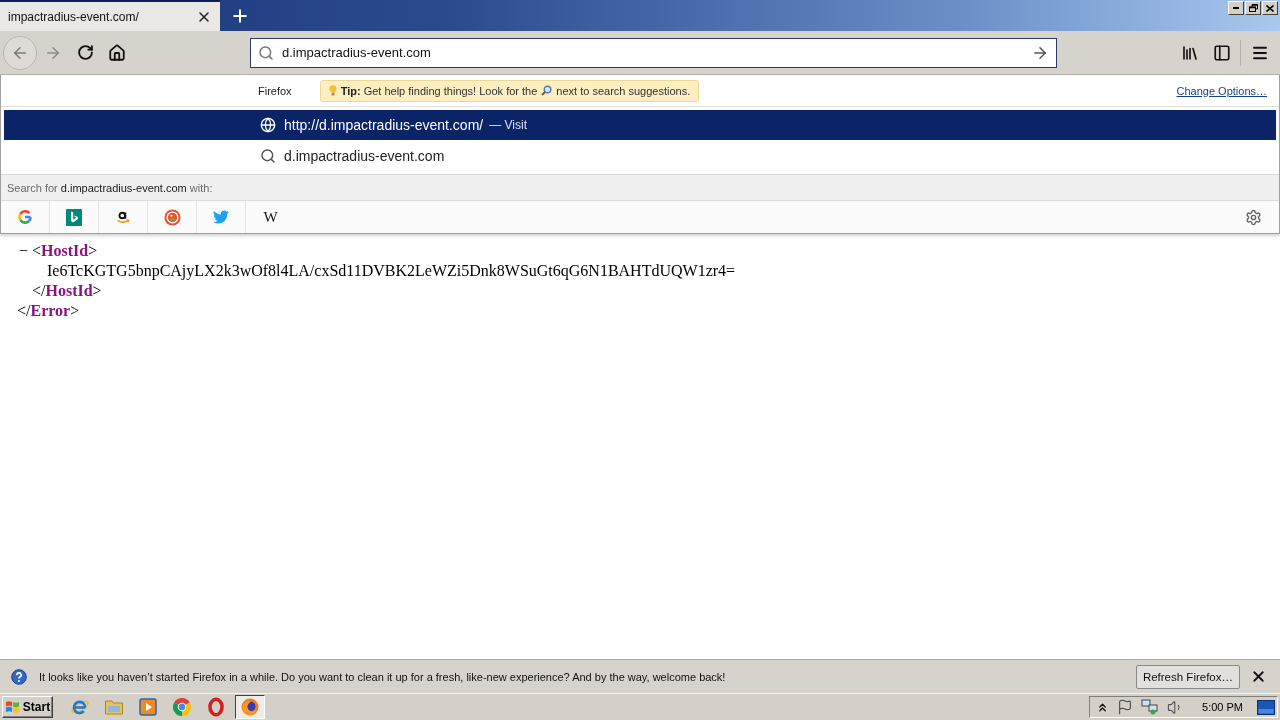 Image resolution: width=1280 pixels, height=720 pixels. What do you see at coordinates (110, 187) in the screenshot?
I see `search-for-label: Search for d.impactradius-event.com with:` at bounding box center [110, 187].